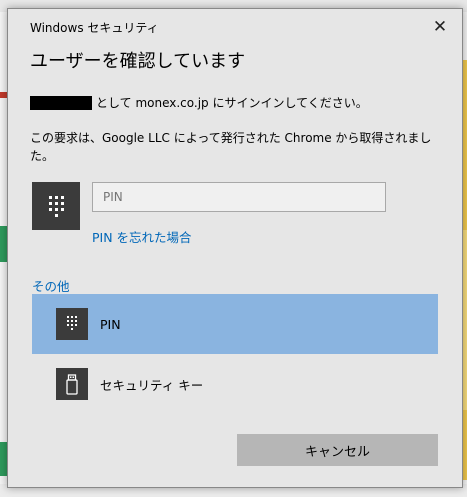  Describe the element at coordinates (110, 324) in the screenshot. I see `option-pin-label: PIN` at that location.